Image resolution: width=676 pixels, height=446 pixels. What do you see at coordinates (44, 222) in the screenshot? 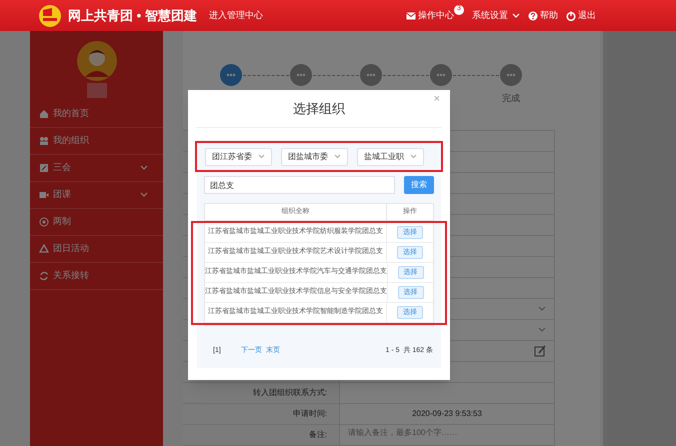
I see `target-icon` at bounding box center [44, 222].